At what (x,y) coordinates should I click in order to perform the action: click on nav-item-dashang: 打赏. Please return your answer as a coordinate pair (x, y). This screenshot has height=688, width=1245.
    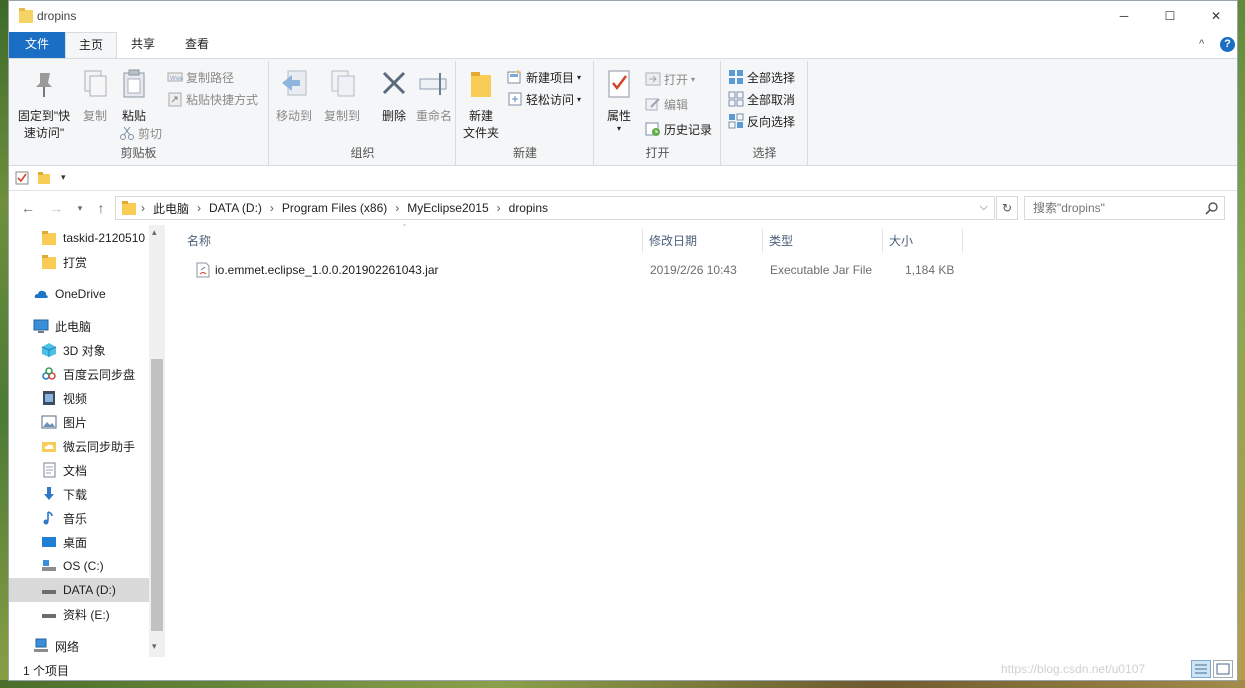
    Looking at the image, I should click on (79, 262).